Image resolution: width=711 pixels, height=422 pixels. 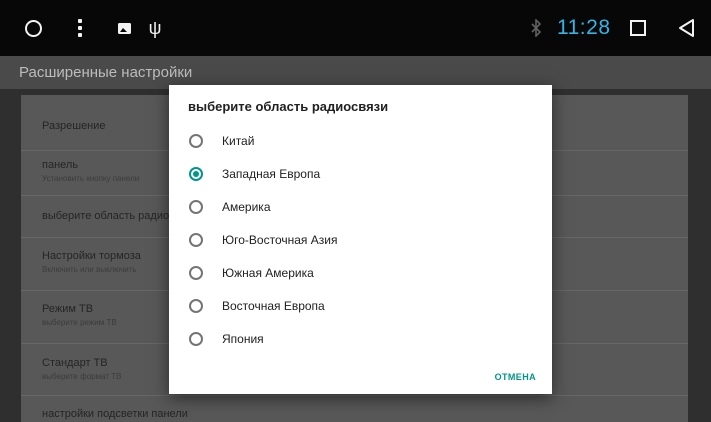 I want to click on setting-title: Стандарт ТВ, so click(x=75, y=363).